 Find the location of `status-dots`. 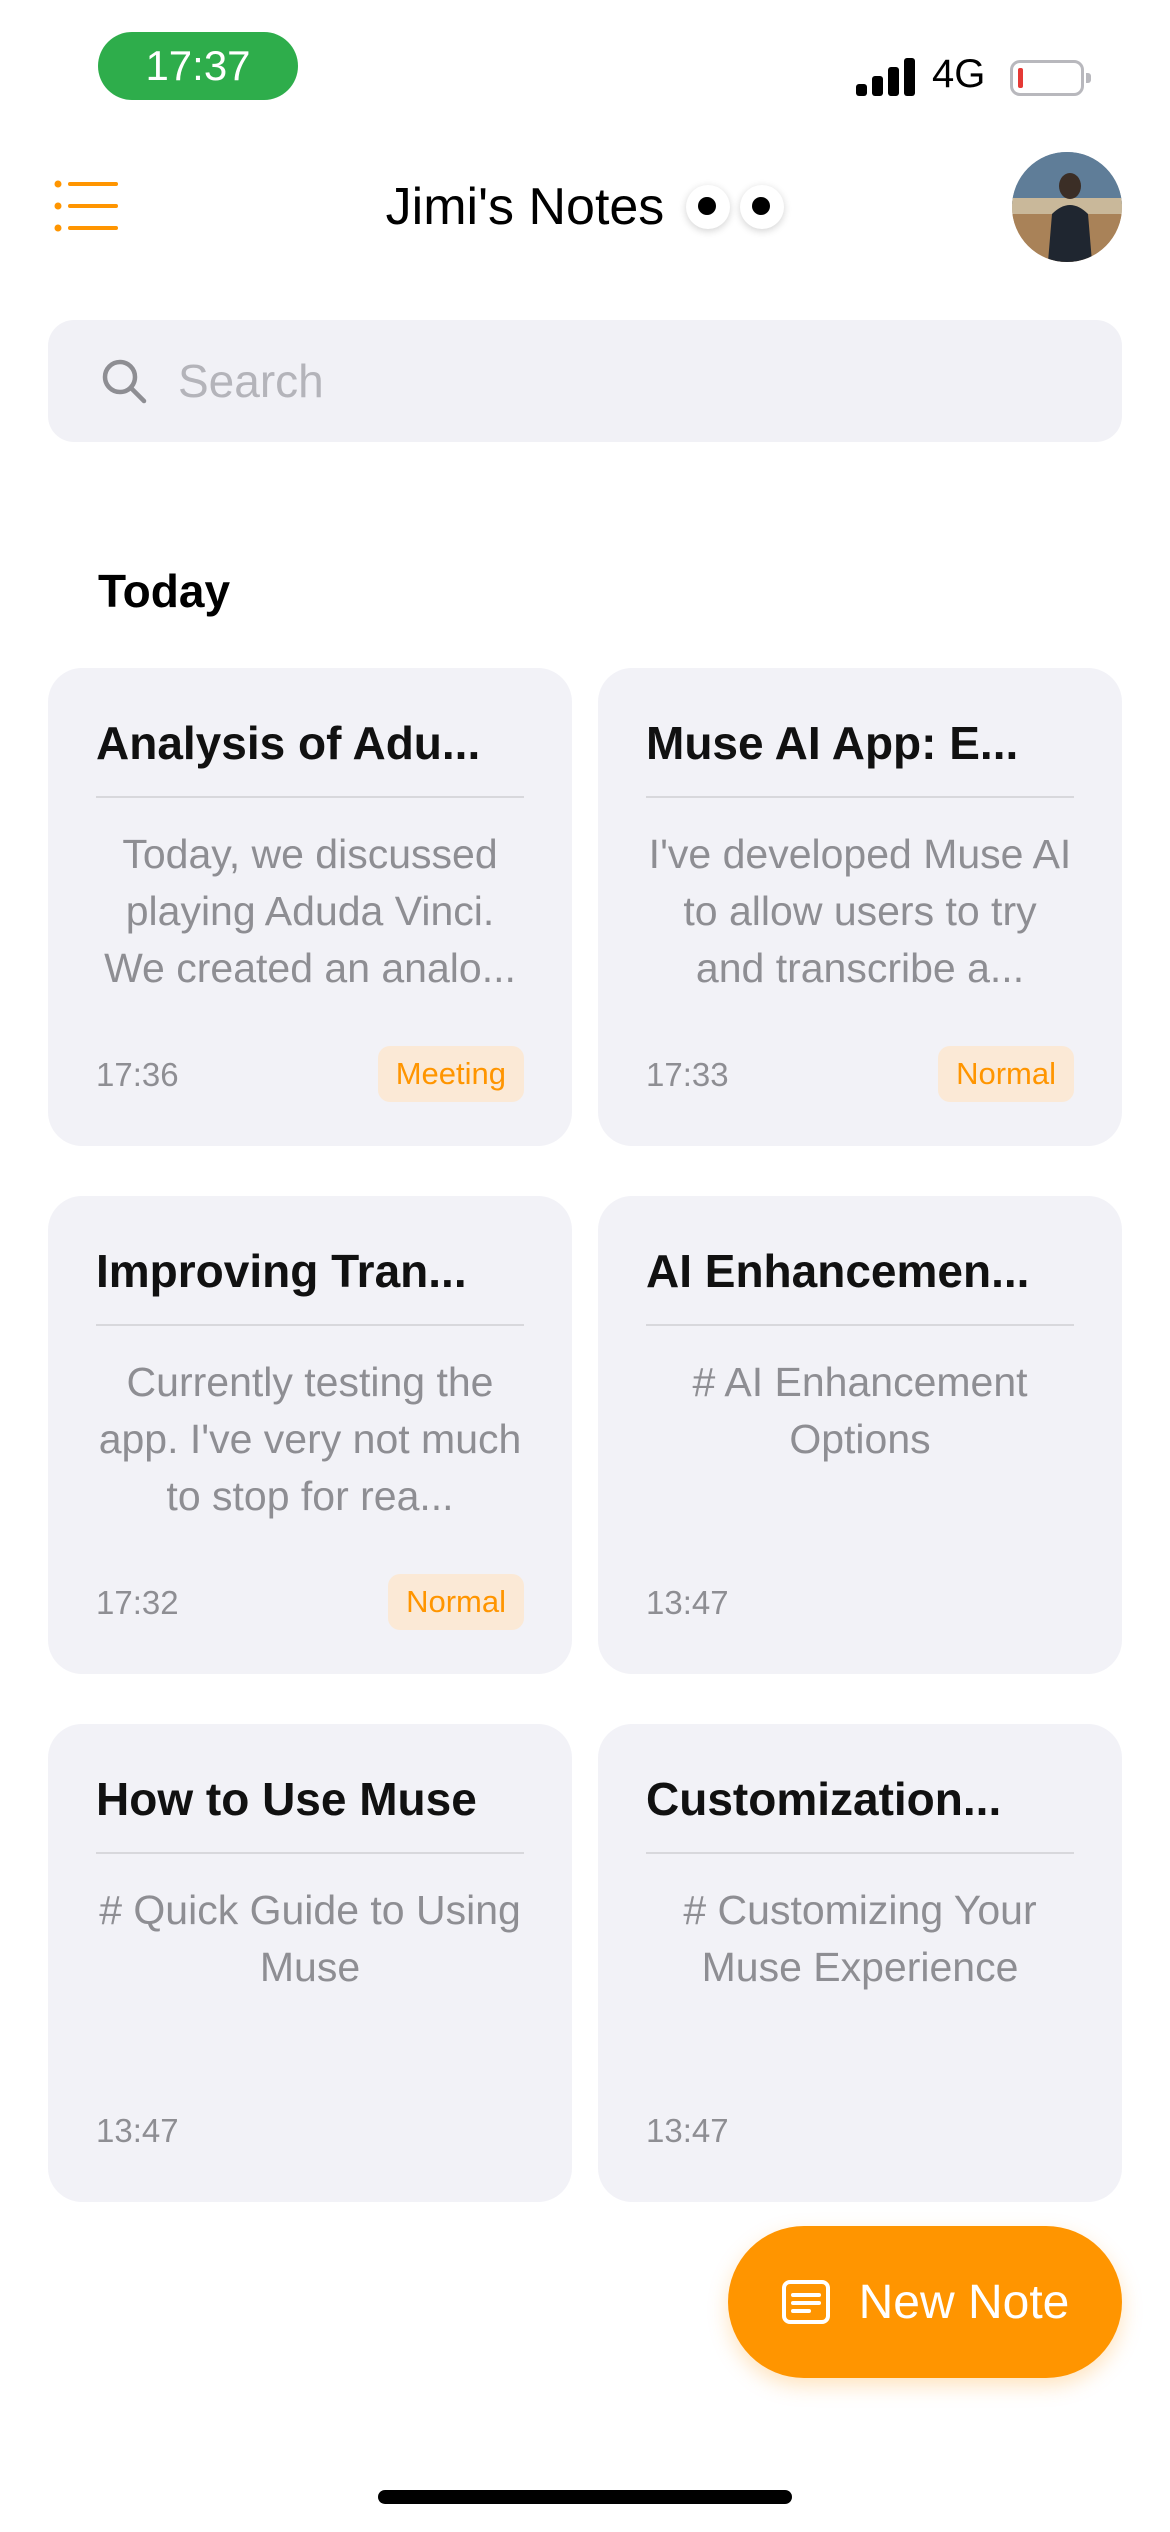

status-dots is located at coordinates (735, 207).